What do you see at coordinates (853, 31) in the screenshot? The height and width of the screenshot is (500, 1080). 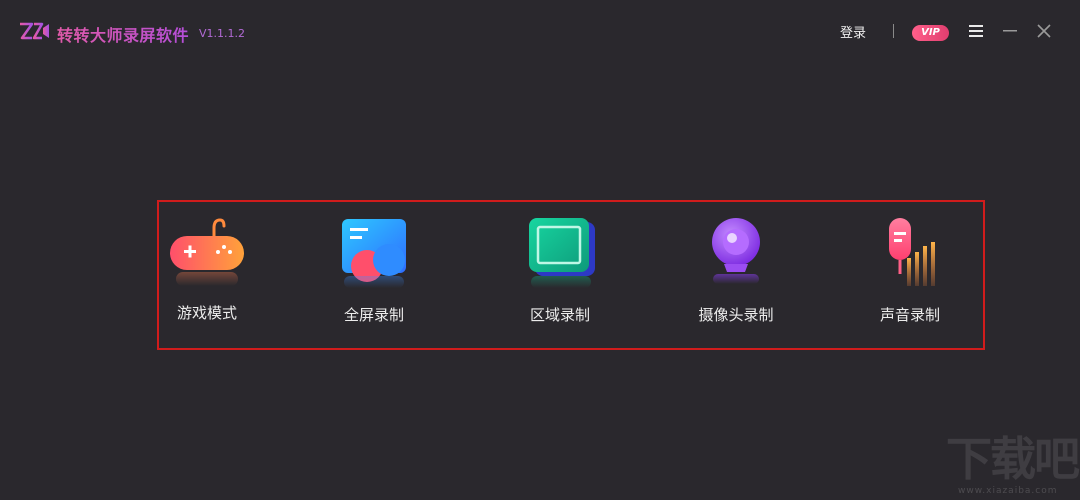 I see `login-link: 登录` at bounding box center [853, 31].